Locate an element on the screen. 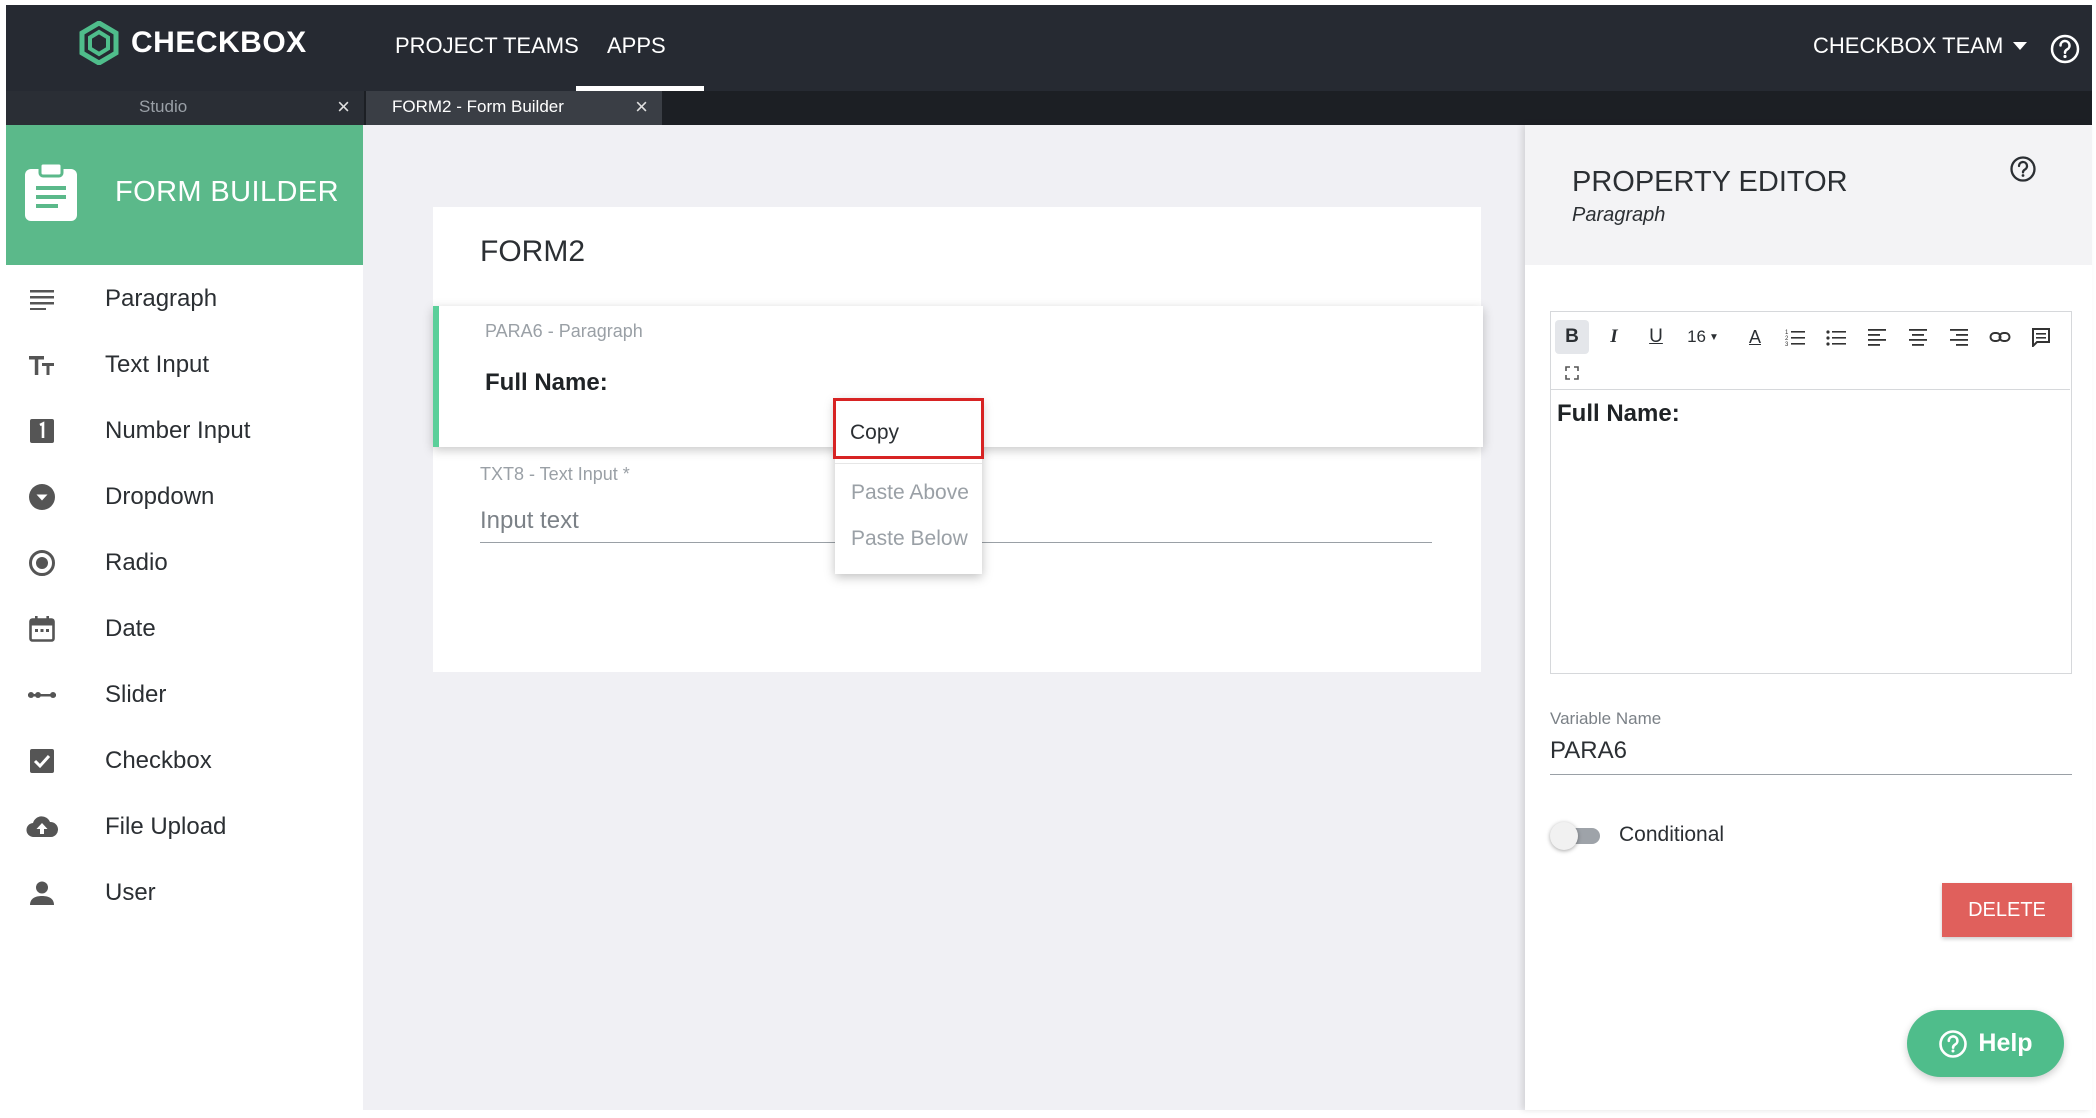 The width and height of the screenshot is (2096, 1118). user-icon is located at coordinates (42, 893).